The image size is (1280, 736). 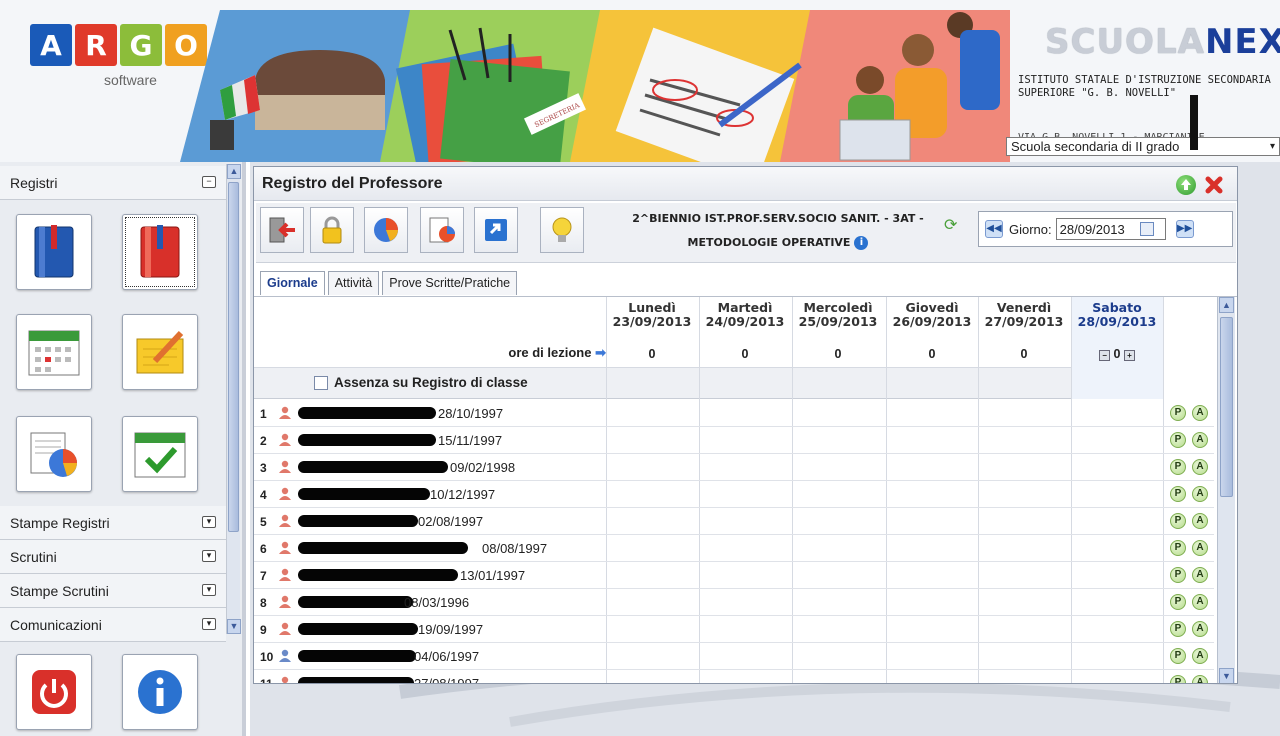 What do you see at coordinates (160, 252) in the screenshot?
I see `register-red-icon` at bounding box center [160, 252].